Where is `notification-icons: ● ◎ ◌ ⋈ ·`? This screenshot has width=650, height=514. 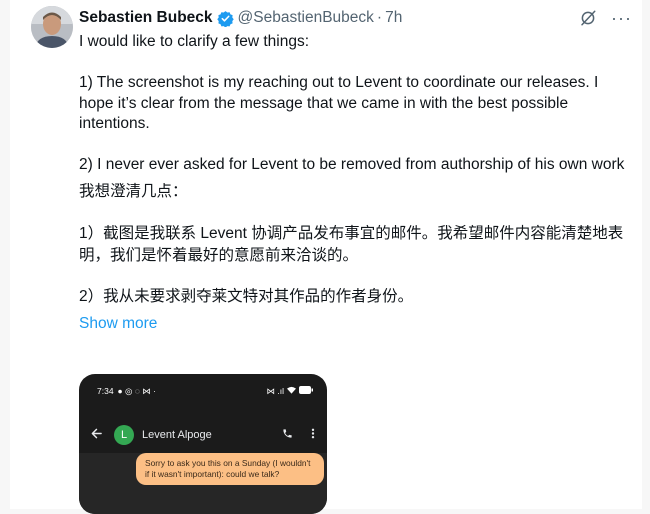
notification-icons: ● ◎ ◌ ⋈ · is located at coordinates (136, 390).